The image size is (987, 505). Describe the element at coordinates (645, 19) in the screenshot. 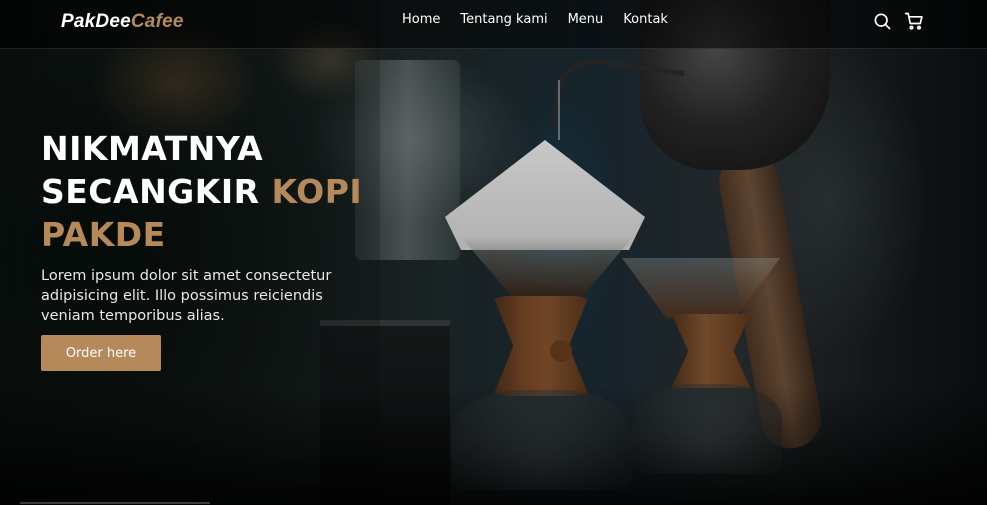

I see `nav-link-kontak: Kontak` at that location.